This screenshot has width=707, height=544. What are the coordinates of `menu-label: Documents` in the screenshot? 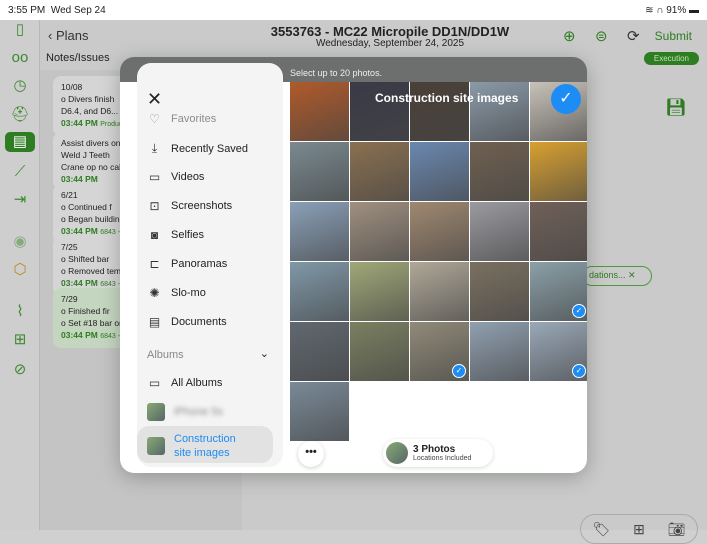 It's located at (199, 322).